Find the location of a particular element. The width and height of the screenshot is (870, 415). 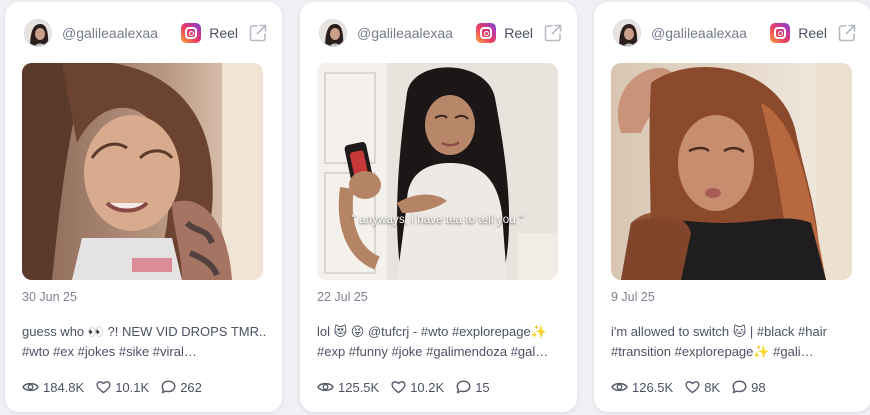

comments-stat: 262 is located at coordinates (181, 387).